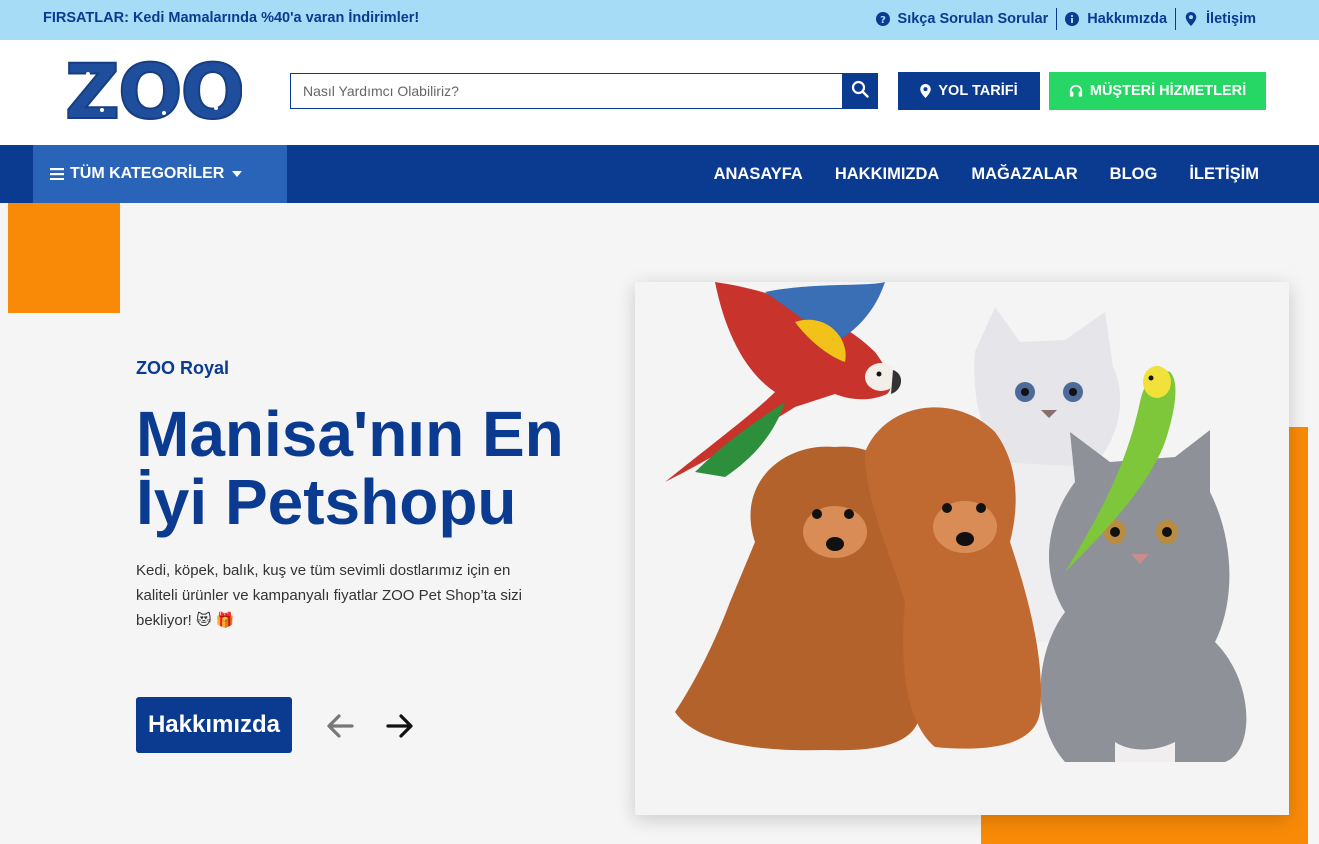 The height and width of the screenshot is (844, 1319). What do you see at coordinates (400, 731) in the screenshot?
I see `arrow-right-icon` at bounding box center [400, 731].